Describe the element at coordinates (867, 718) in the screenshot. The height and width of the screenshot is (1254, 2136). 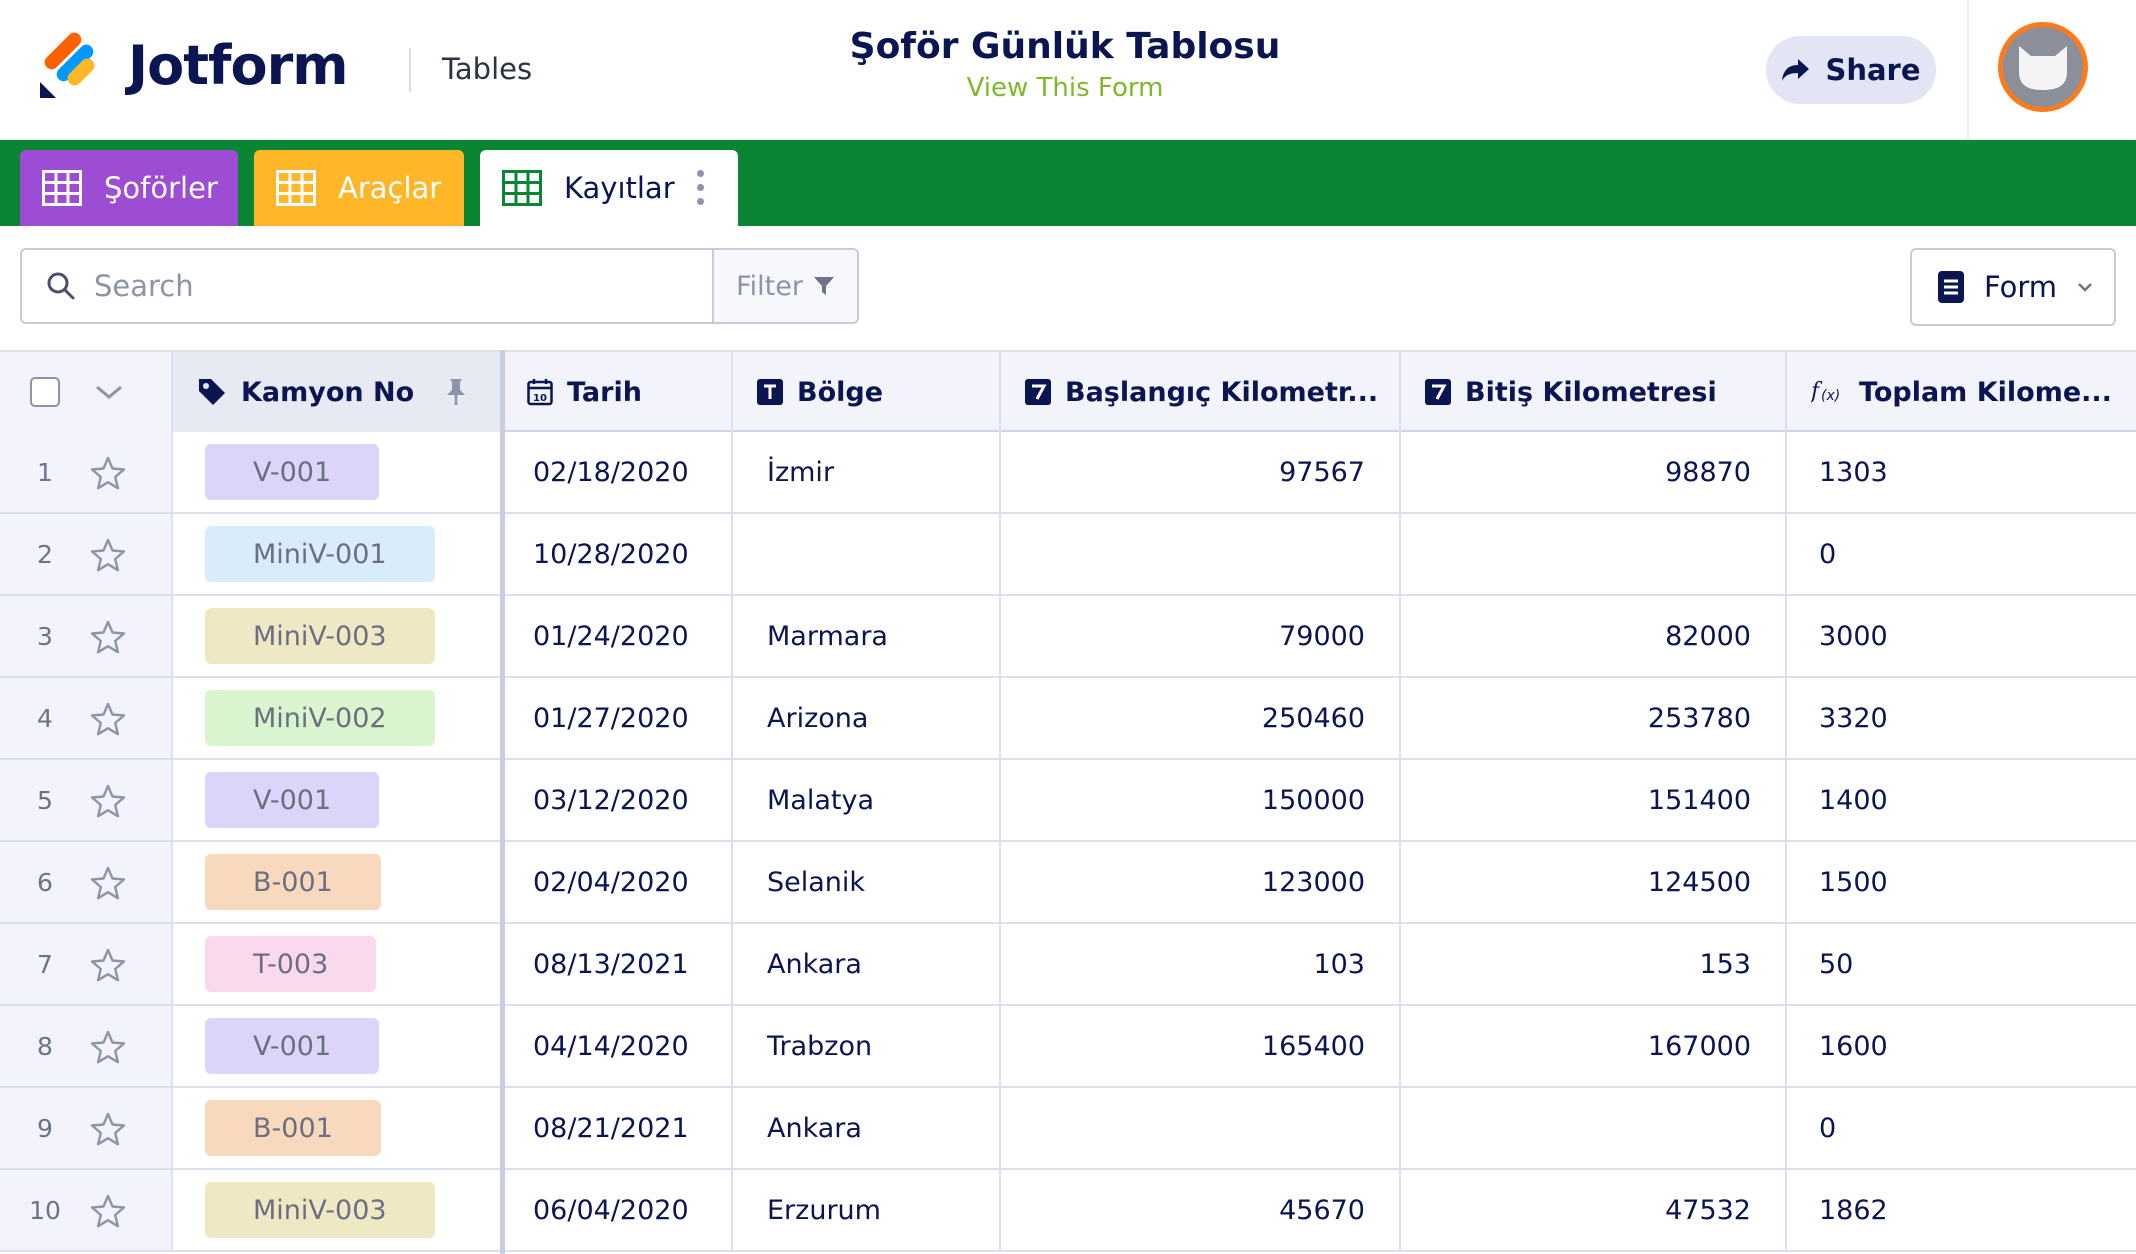
I see `cell-bolge: Arizona` at that location.